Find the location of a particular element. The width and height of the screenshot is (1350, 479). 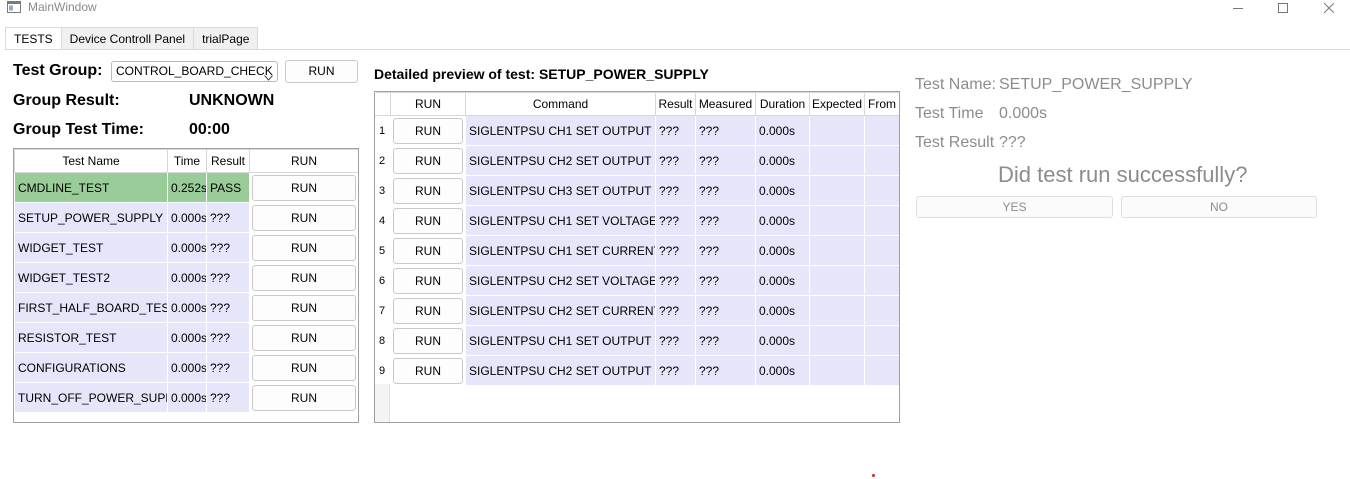

column-header-test-name: Test Name is located at coordinates (91, 161).